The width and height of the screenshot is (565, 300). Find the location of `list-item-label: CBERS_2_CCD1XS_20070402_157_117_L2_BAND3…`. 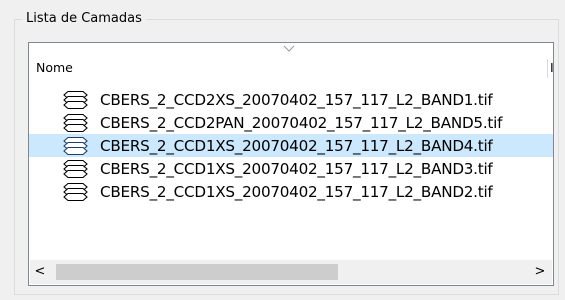

list-item-label: CBERS_2_CCD1XS_20070402_157_117_L2_BAND3… is located at coordinates (296, 169).